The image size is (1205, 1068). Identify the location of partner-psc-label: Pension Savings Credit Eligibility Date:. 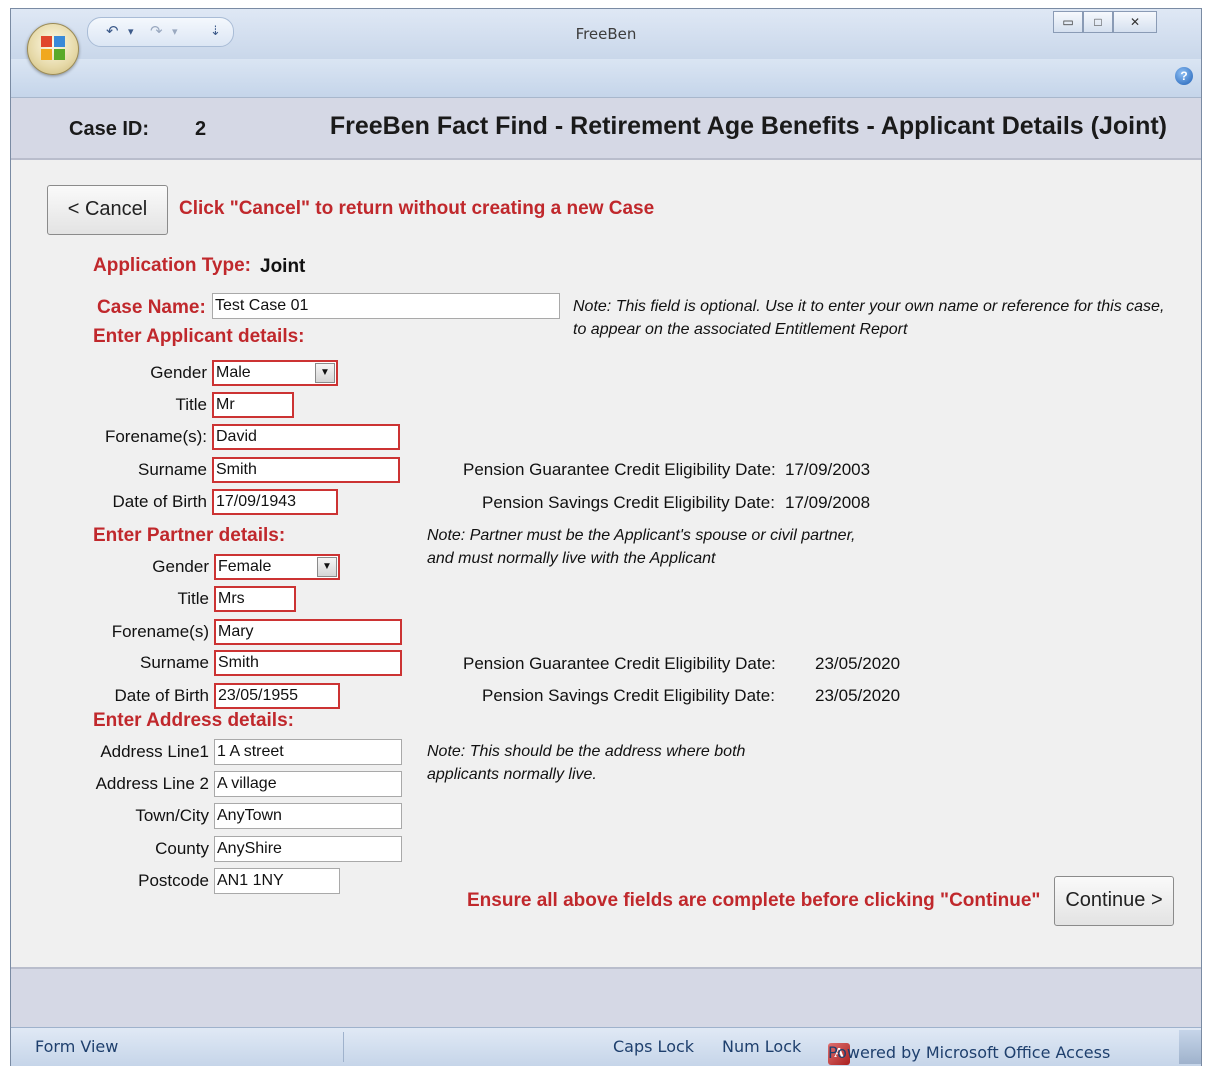
(628, 695).